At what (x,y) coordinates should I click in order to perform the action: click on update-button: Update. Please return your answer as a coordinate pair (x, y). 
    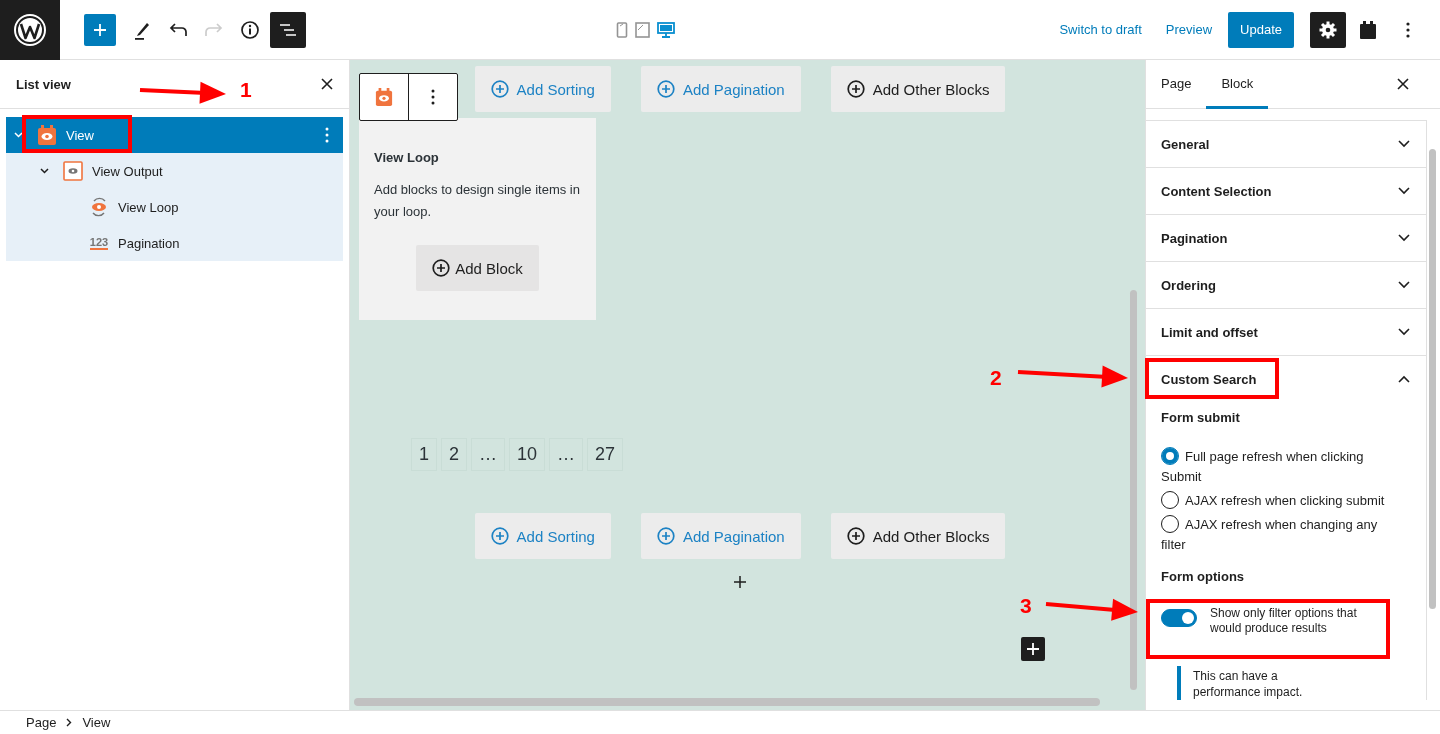
    Looking at the image, I should click on (1261, 29).